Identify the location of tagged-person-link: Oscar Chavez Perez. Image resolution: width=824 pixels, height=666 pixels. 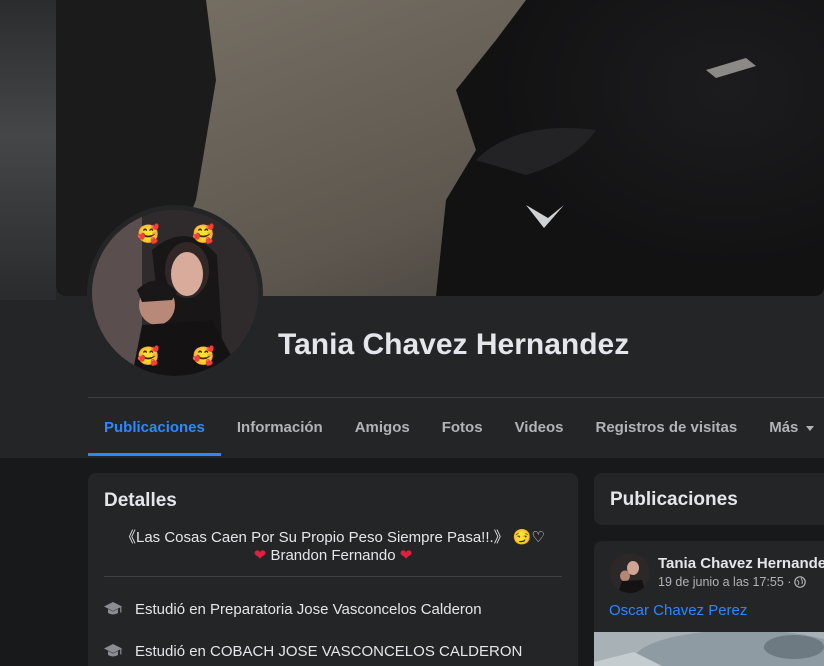
(678, 610).